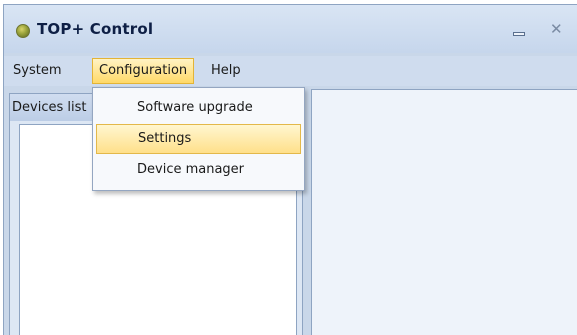 The image size is (577, 335). I want to click on app-circle-icon, so click(23, 31).